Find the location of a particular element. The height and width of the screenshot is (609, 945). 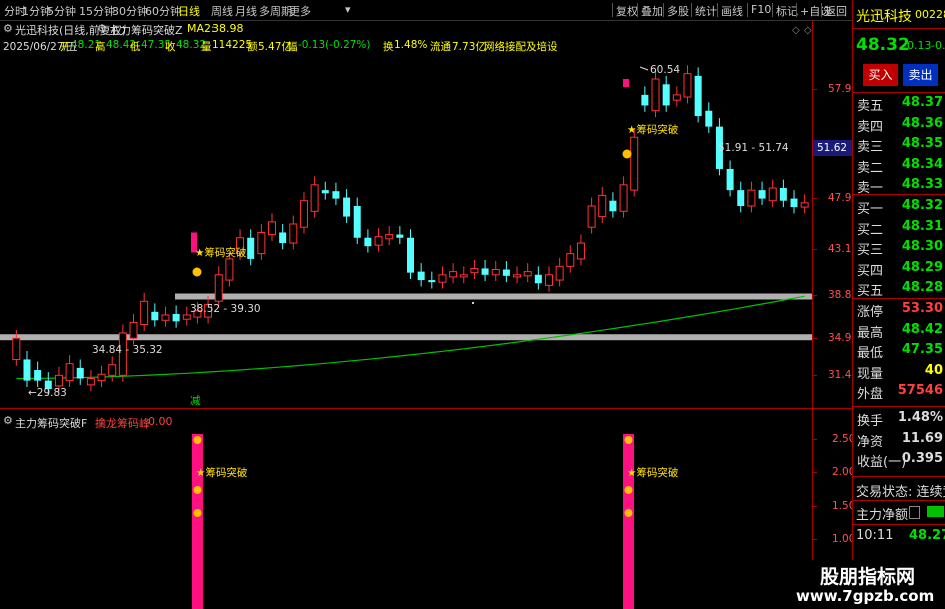

toolbar-button-0: 复权 is located at coordinates (627, 11).